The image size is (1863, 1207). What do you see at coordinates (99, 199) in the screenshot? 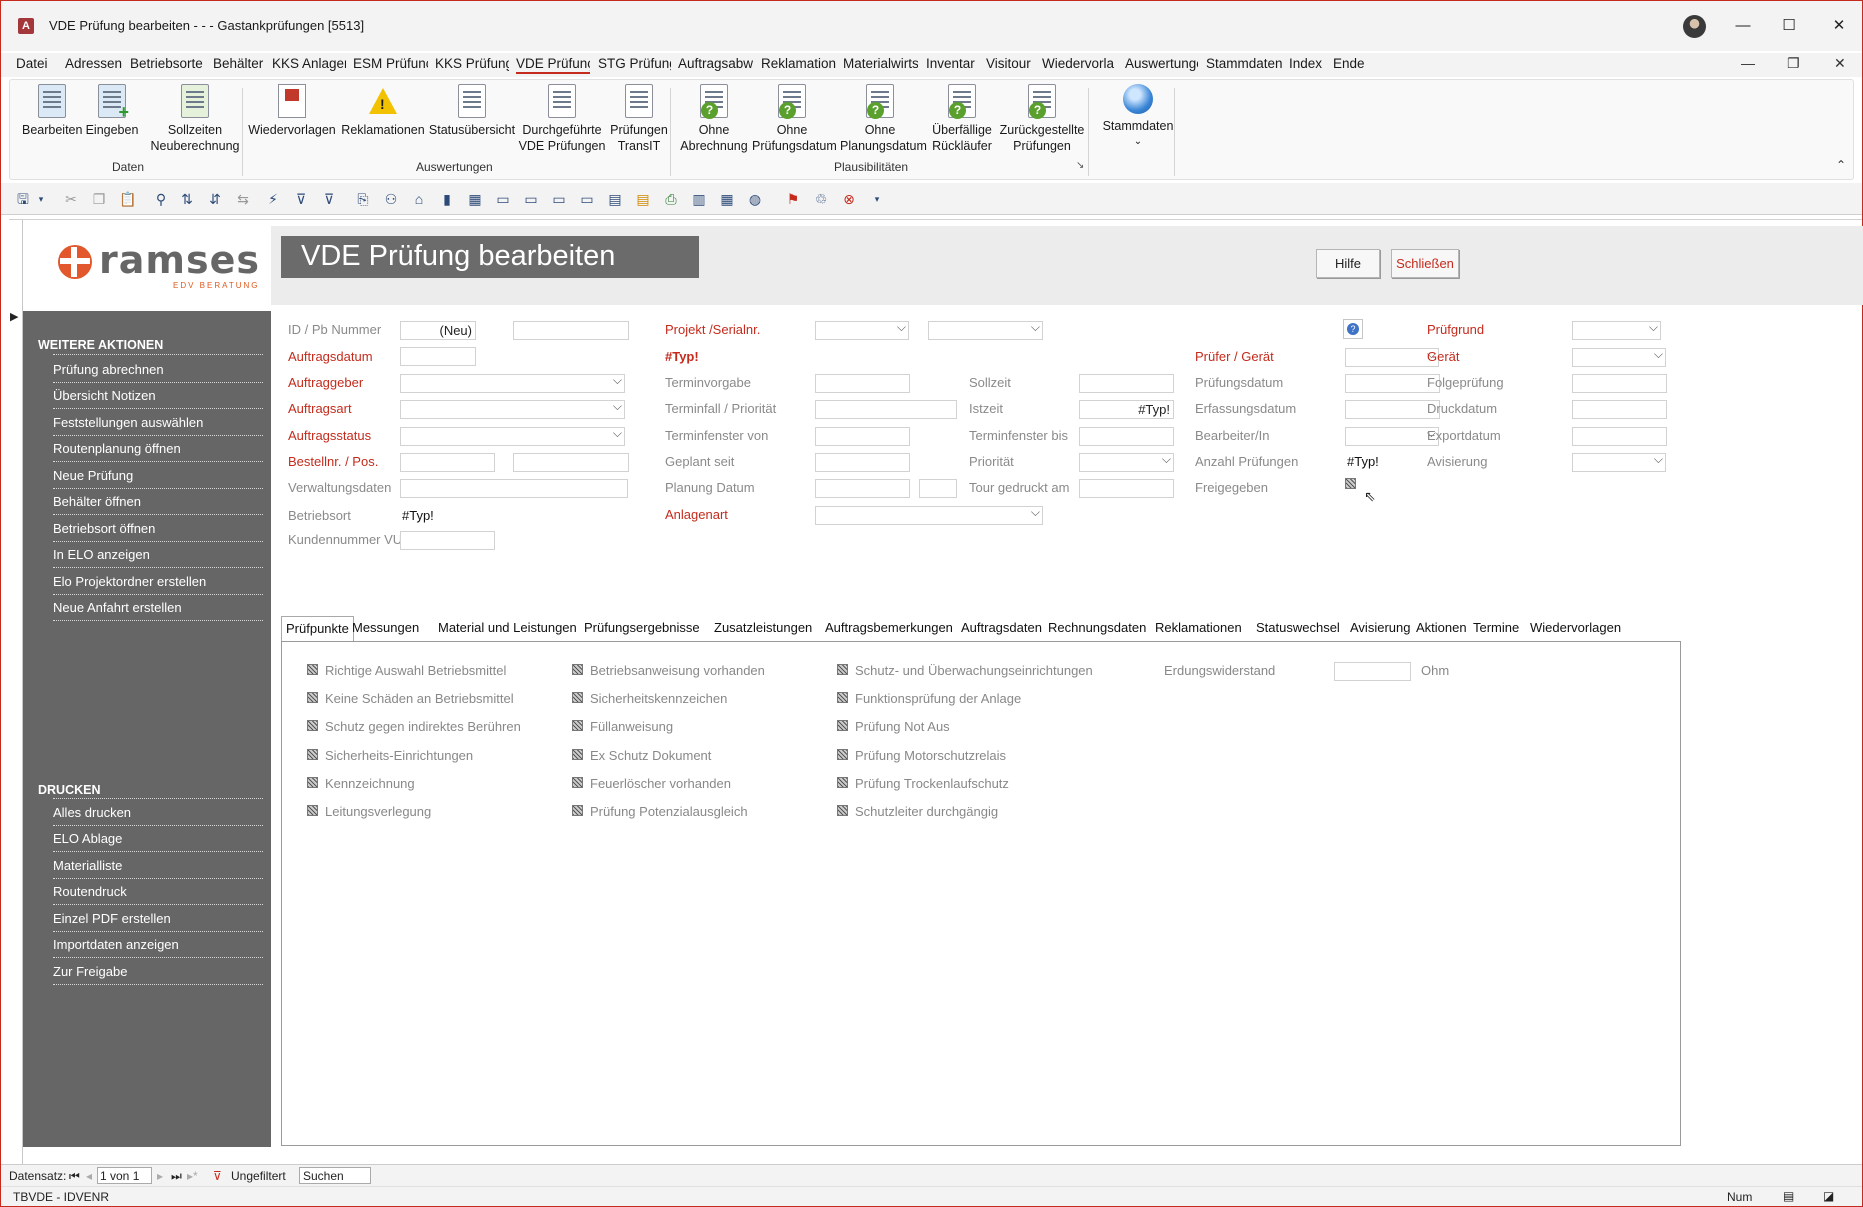
I see `copy-icon: ❐` at bounding box center [99, 199].